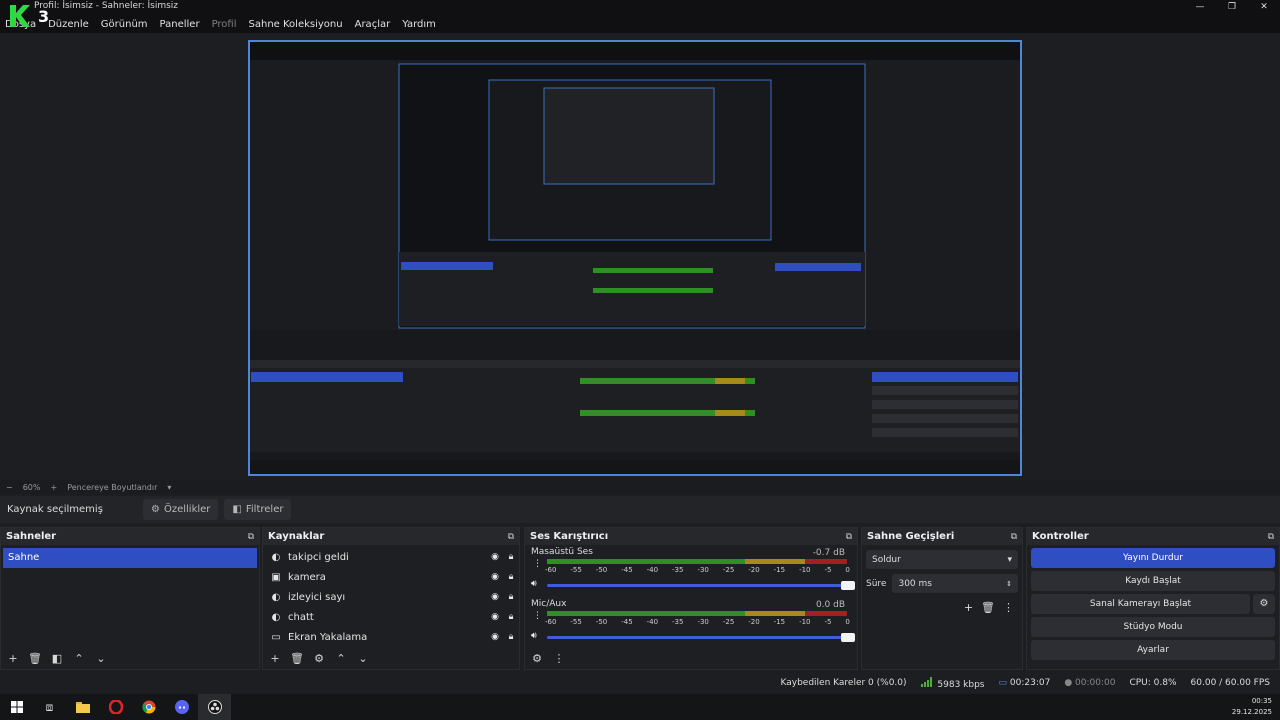 Image resolution: width=1280 pixels, height=720 pixels. I want to click on properties-label: Özellikler, so click(187, 509).